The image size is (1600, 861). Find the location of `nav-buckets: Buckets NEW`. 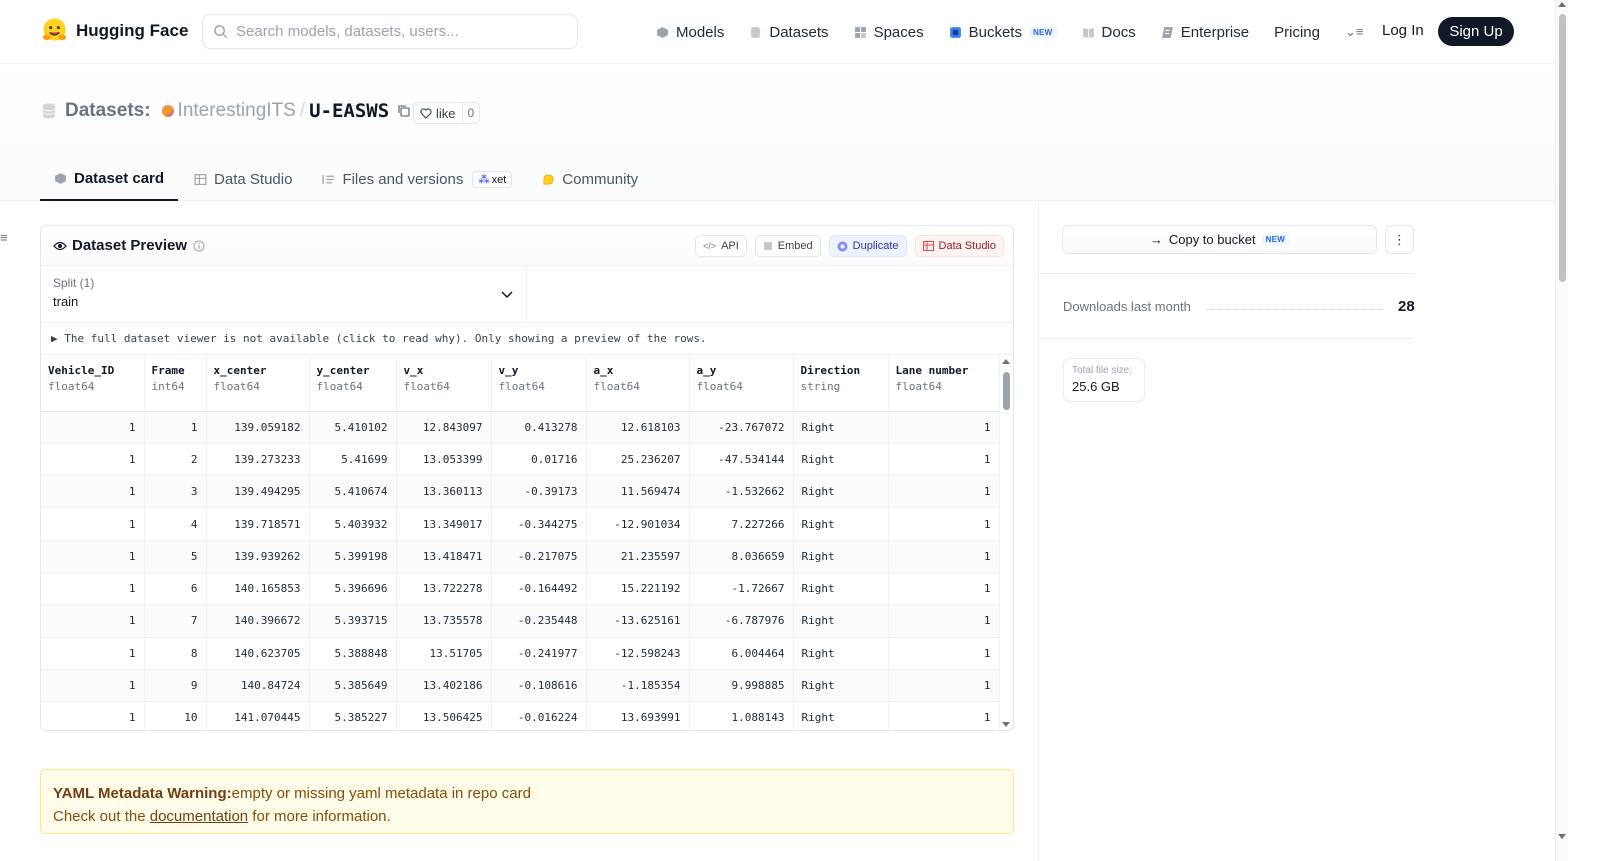

nav-buckets: Buckets NEW is located at coordinates (1003, 32).